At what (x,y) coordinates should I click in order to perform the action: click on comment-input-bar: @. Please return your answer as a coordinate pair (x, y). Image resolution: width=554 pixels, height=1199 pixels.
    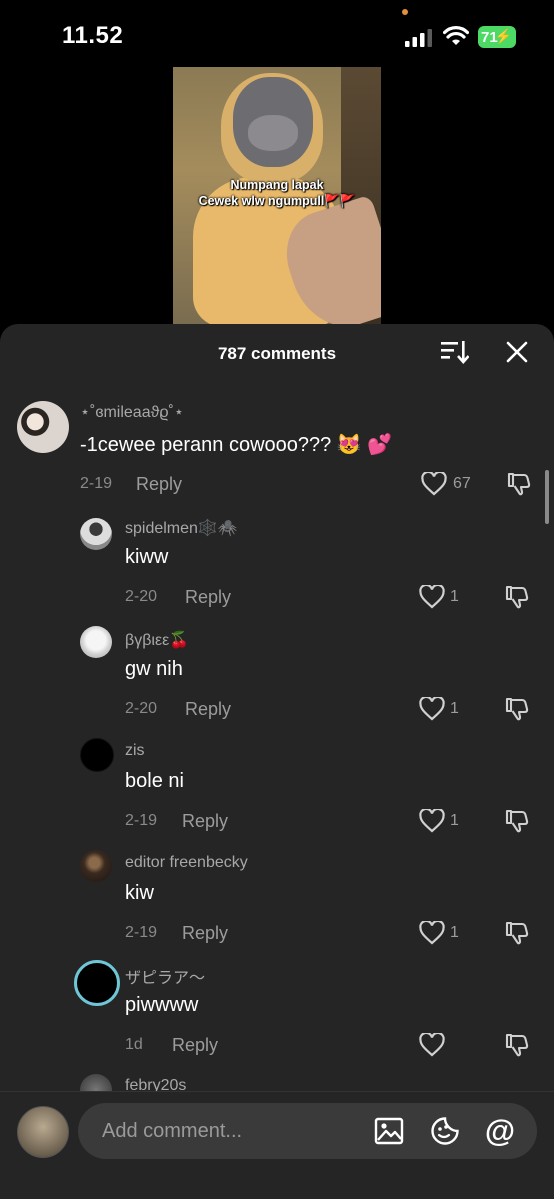
    Looking at the image, I should click on (277, 1145).